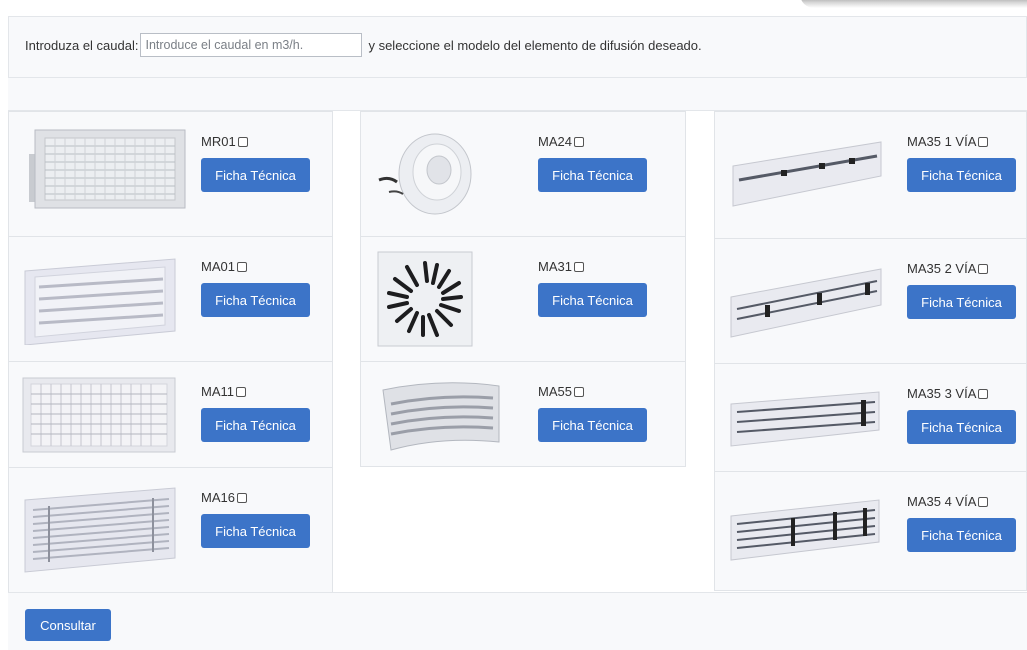 This screenshot has height=650, width=1027. I want to click on product-card-ma35-1: MA35 1 VÍA Ficha Técnica, so click(870, 175).